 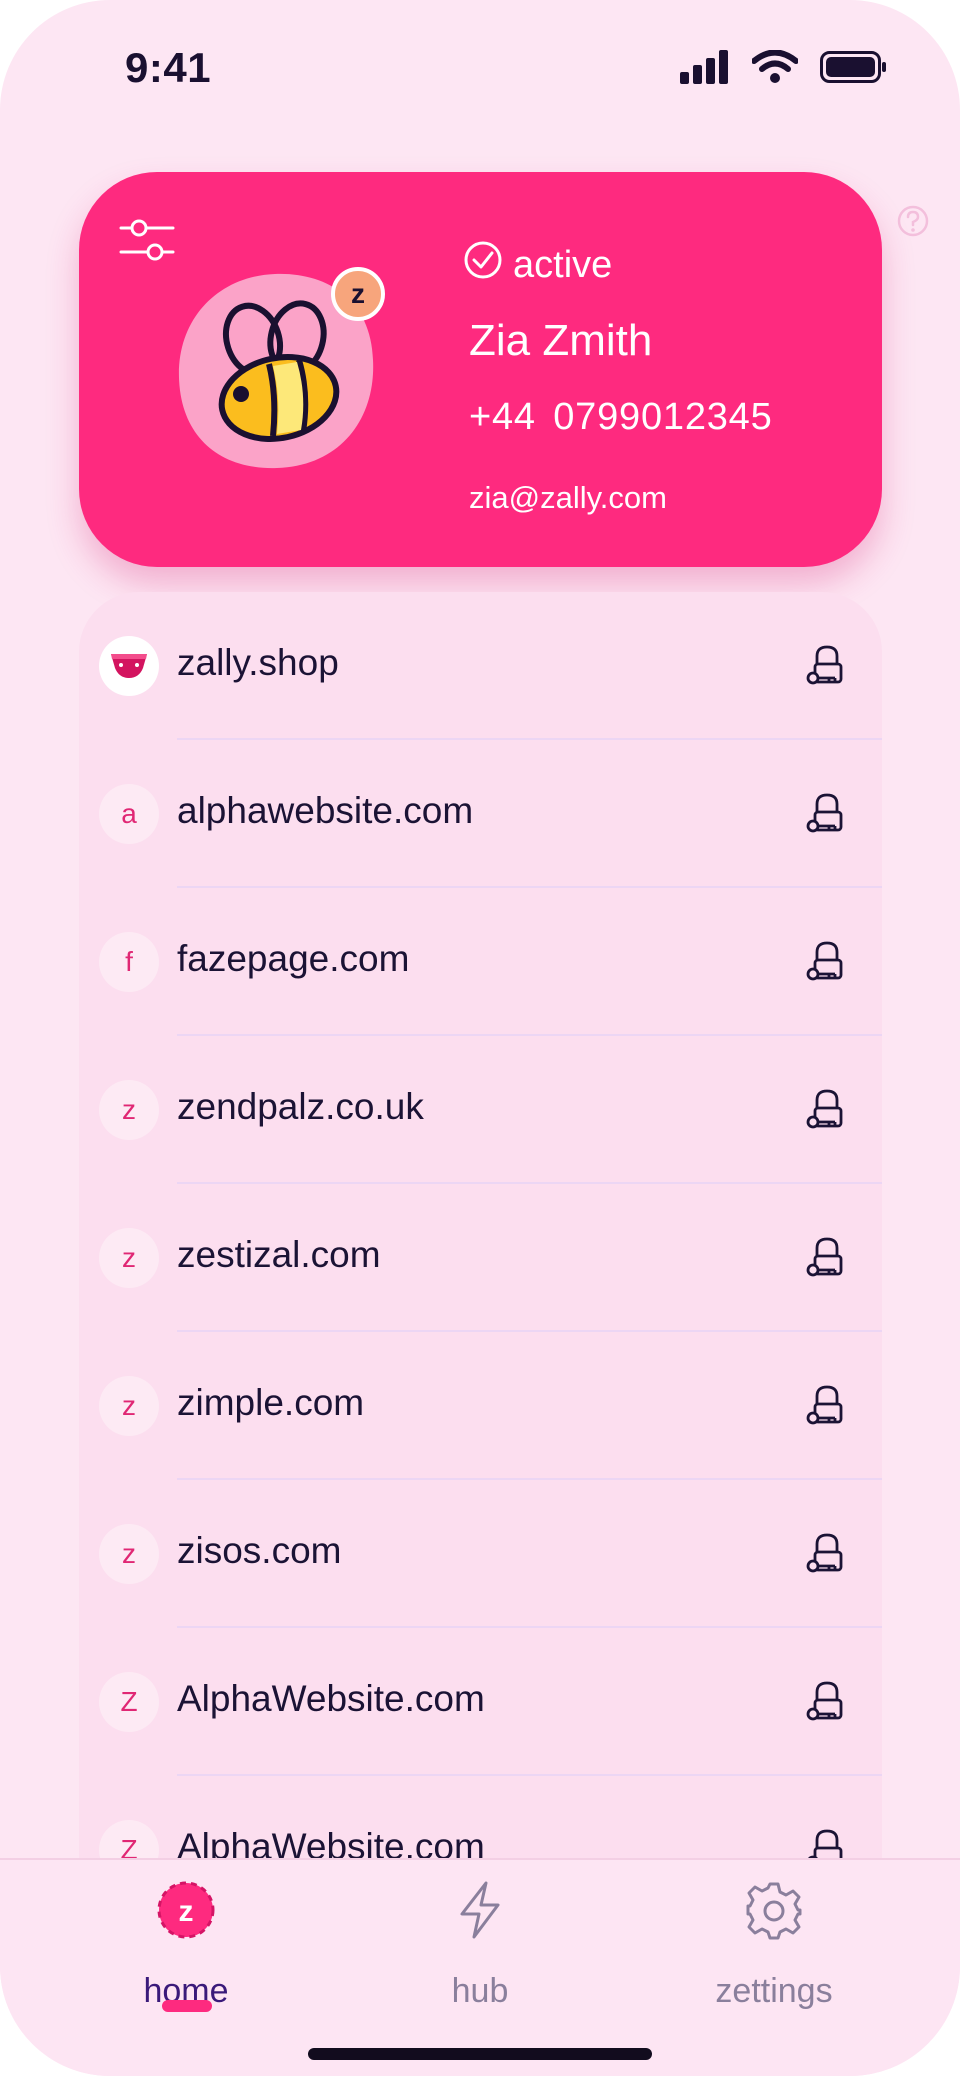 What do you see at coordinates (480, 2054) in the screenshot?
I see `home-indicator` at bounding box center [480, 2054].